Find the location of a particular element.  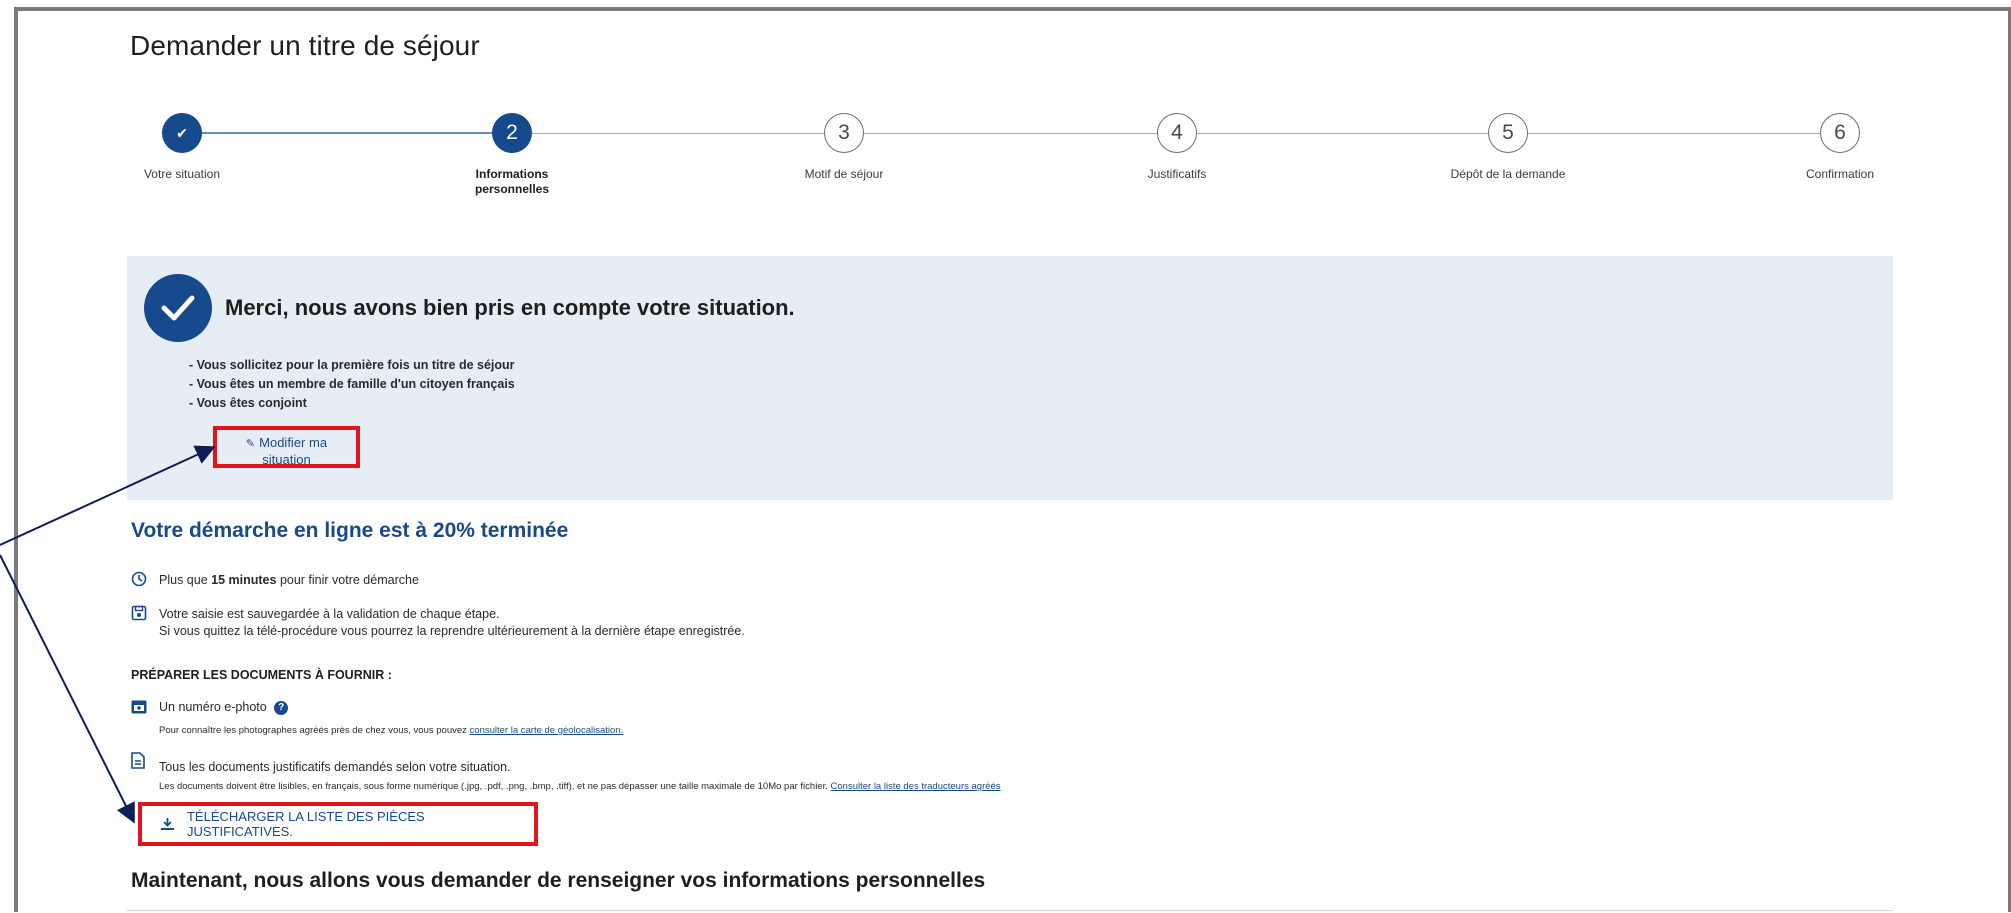

help-icon: ? is located at coordinates (281, 707).